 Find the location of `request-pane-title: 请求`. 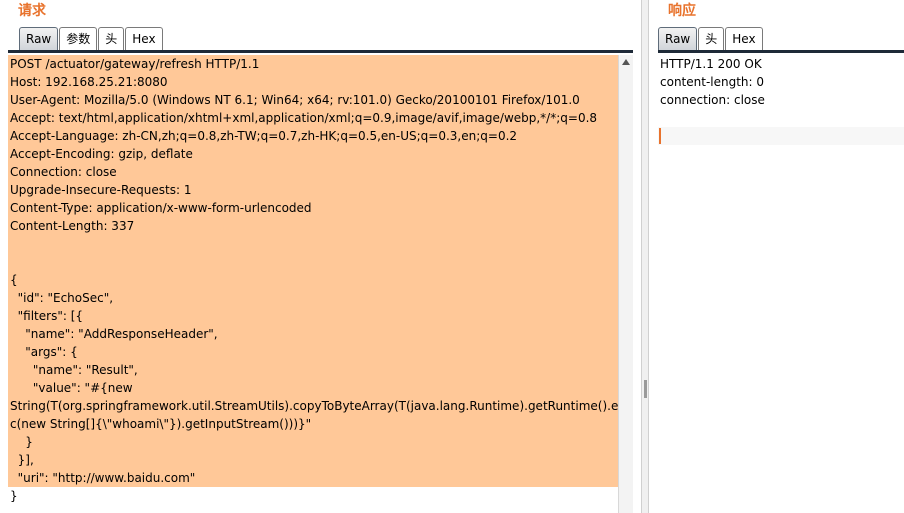

request-pane-title: 请求 is located at coordinates (32, 11).